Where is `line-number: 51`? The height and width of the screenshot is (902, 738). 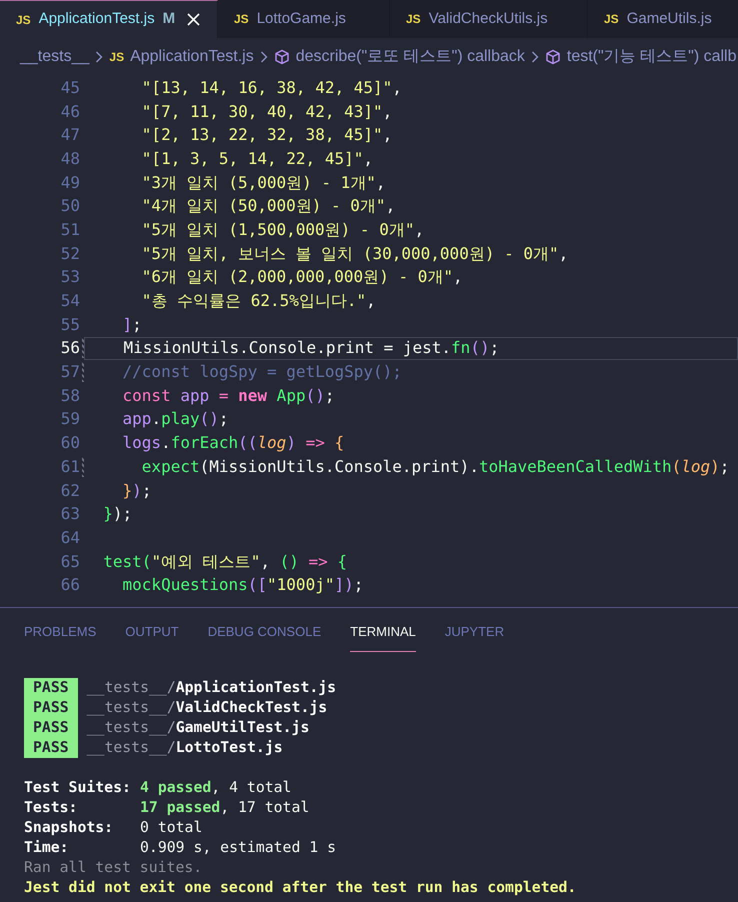 line-number: 51 is located at coordinates (70, 229).